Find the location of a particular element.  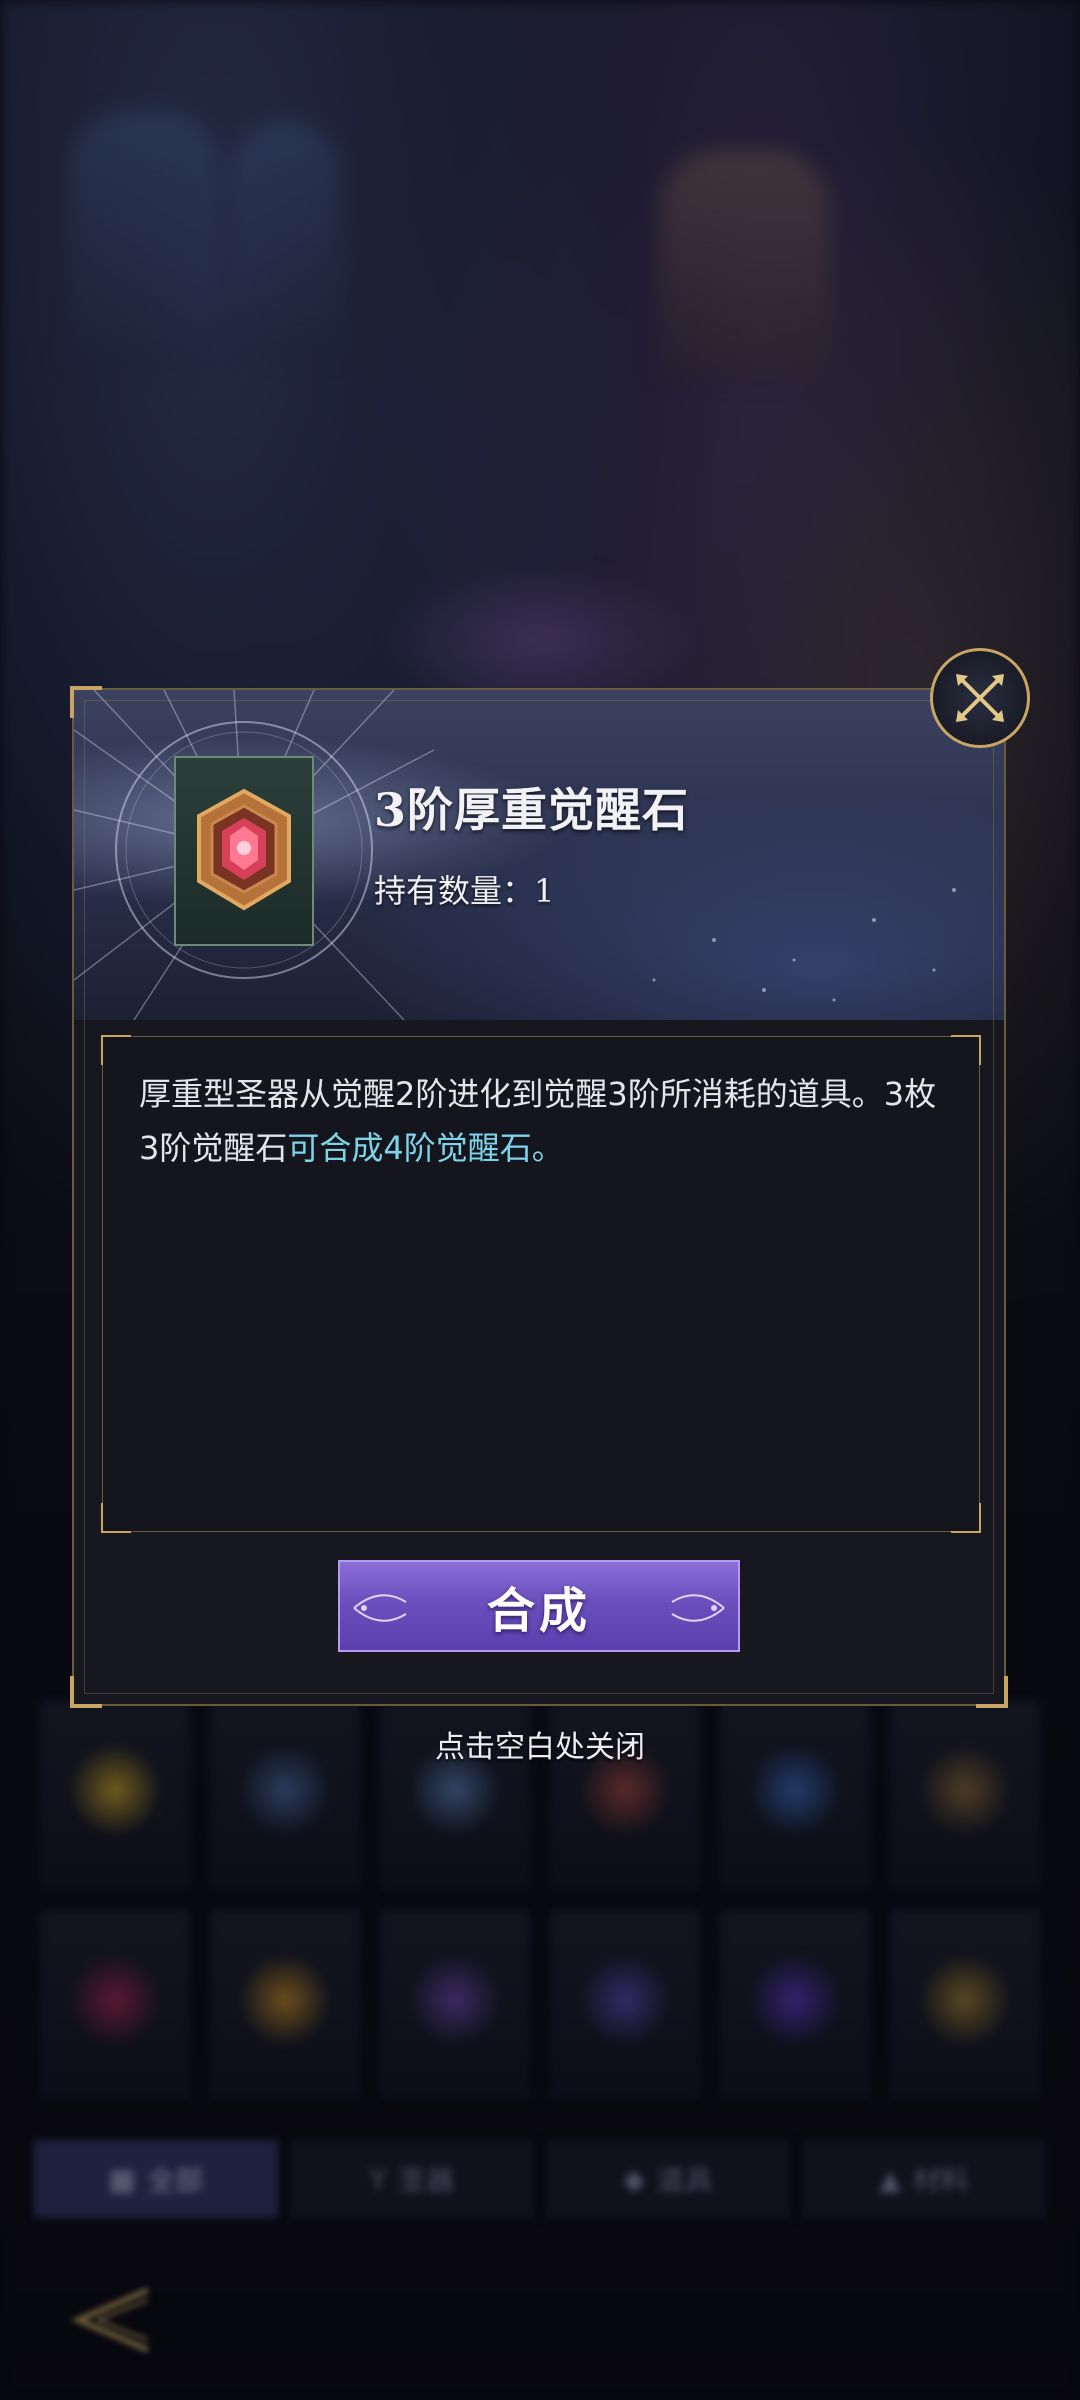

description-text: 厚重型圣器从觉醒2阶进化到觉醒3阶所消耗的道具。 is located at coordinates (511, 1094).